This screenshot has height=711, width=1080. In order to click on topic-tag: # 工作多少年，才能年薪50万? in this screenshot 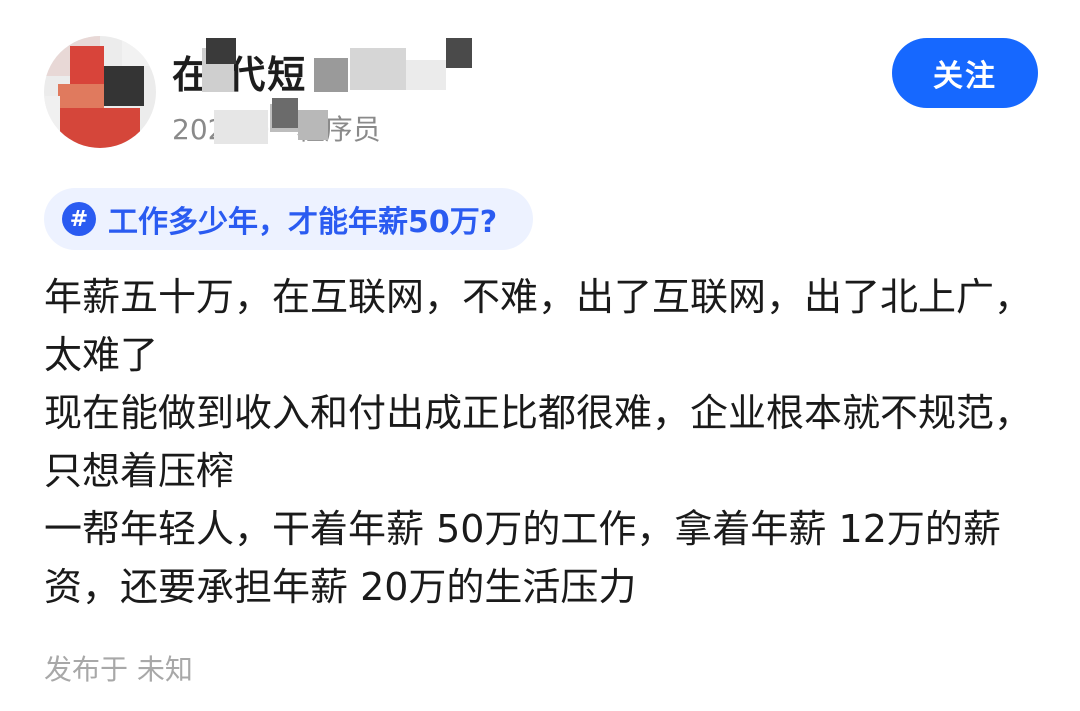, I will do `click(289, 219)`.